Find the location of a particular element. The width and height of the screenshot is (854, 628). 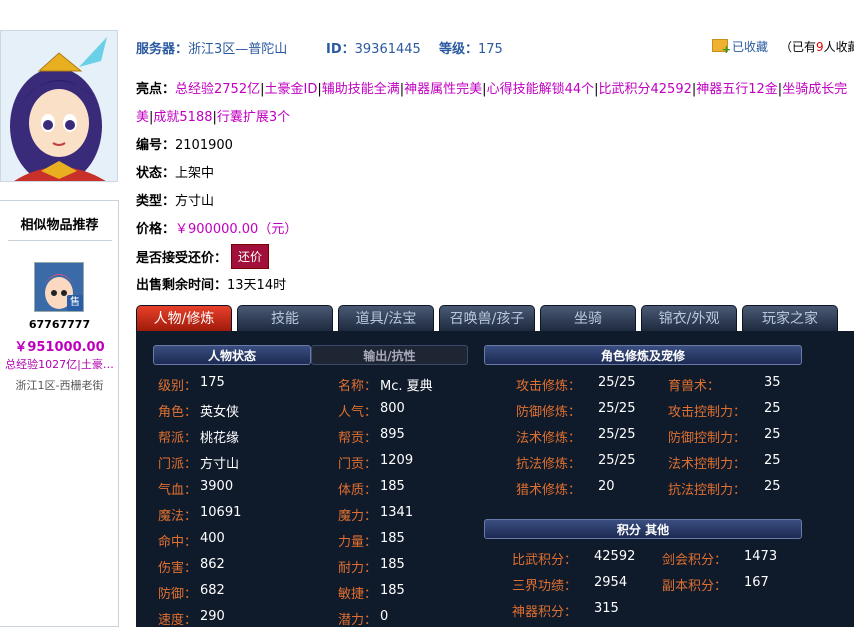

stat-value: 175 is located at coordinates (212, 382).